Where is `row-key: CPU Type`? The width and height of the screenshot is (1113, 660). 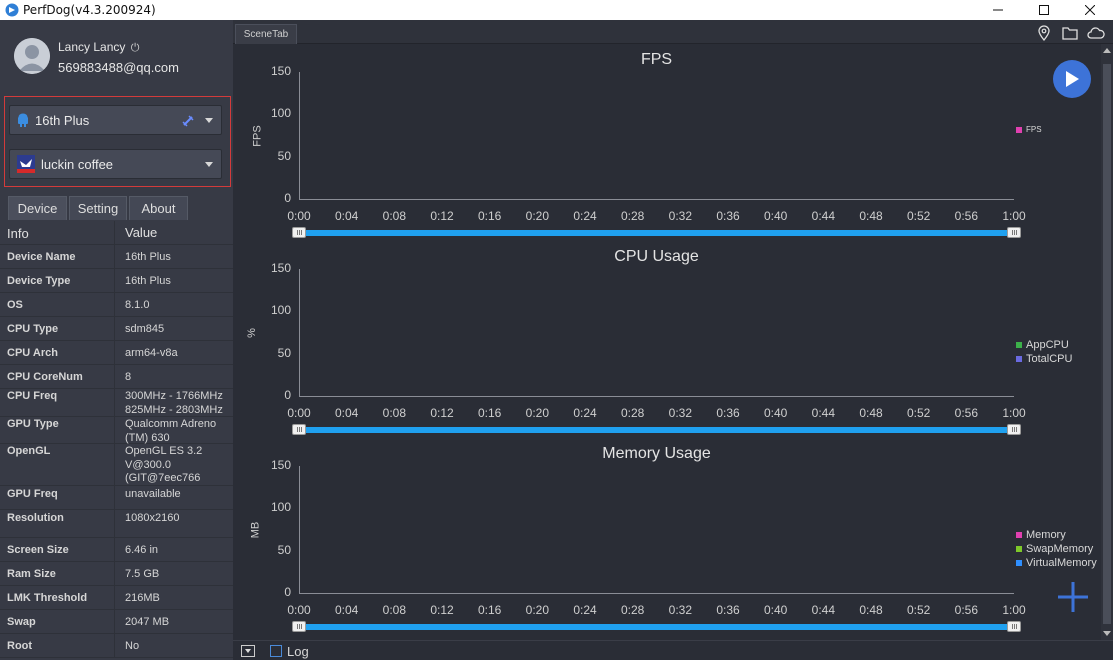 row-key: CPU Type is located at coordinates (33, 329).